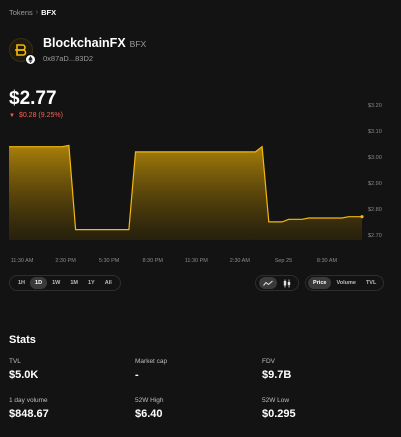 The image size is (401, 437). What do you see at coordinates (56, 283) in the screenshot?
I see `range-button-1w: 1W` at bounding box center [56, 283].